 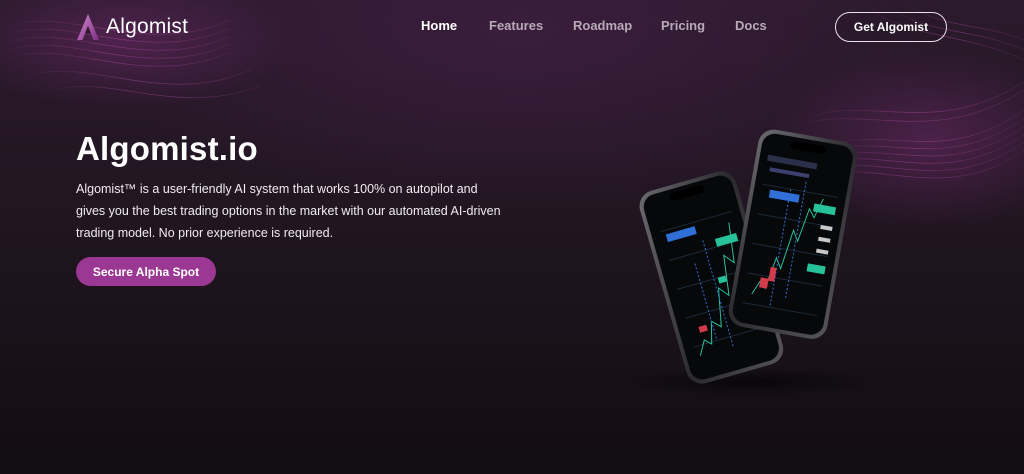 I want to click on nav-features: Features, so click(x=516, y=25).